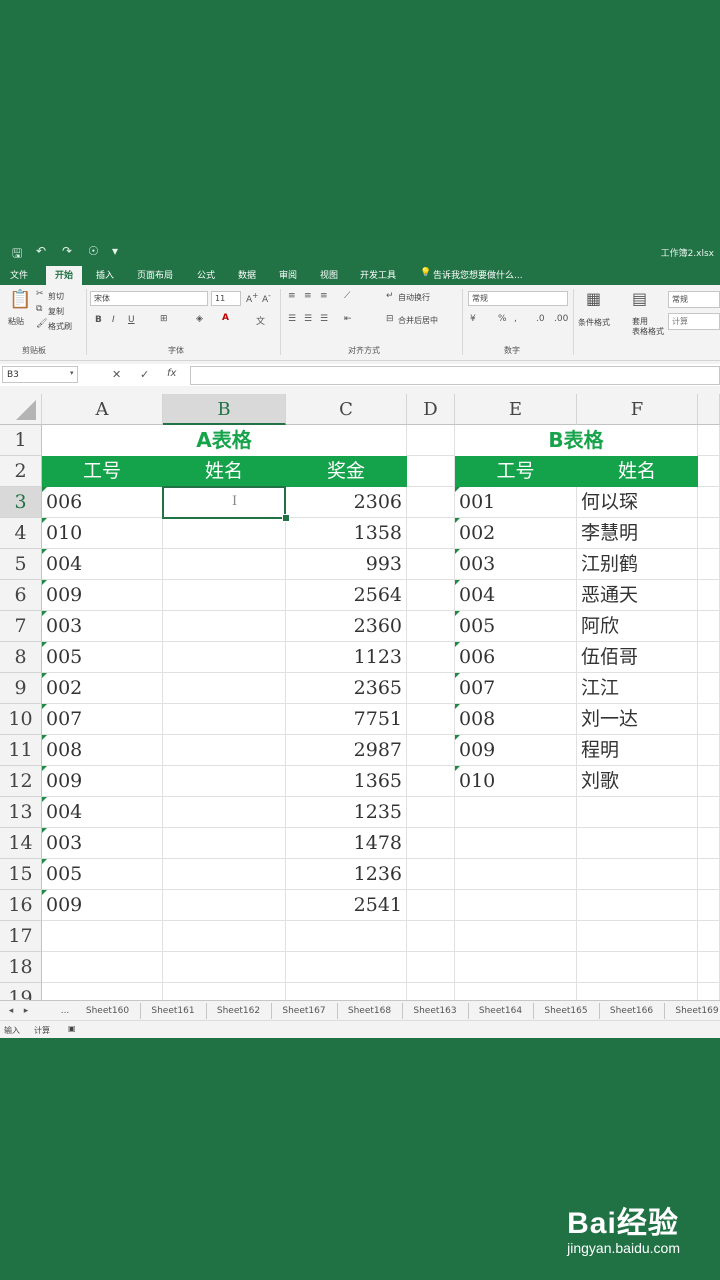  Describe the element at coordinates (21, 750) in the screenshot. I see `row-header-11: 11` at that location.